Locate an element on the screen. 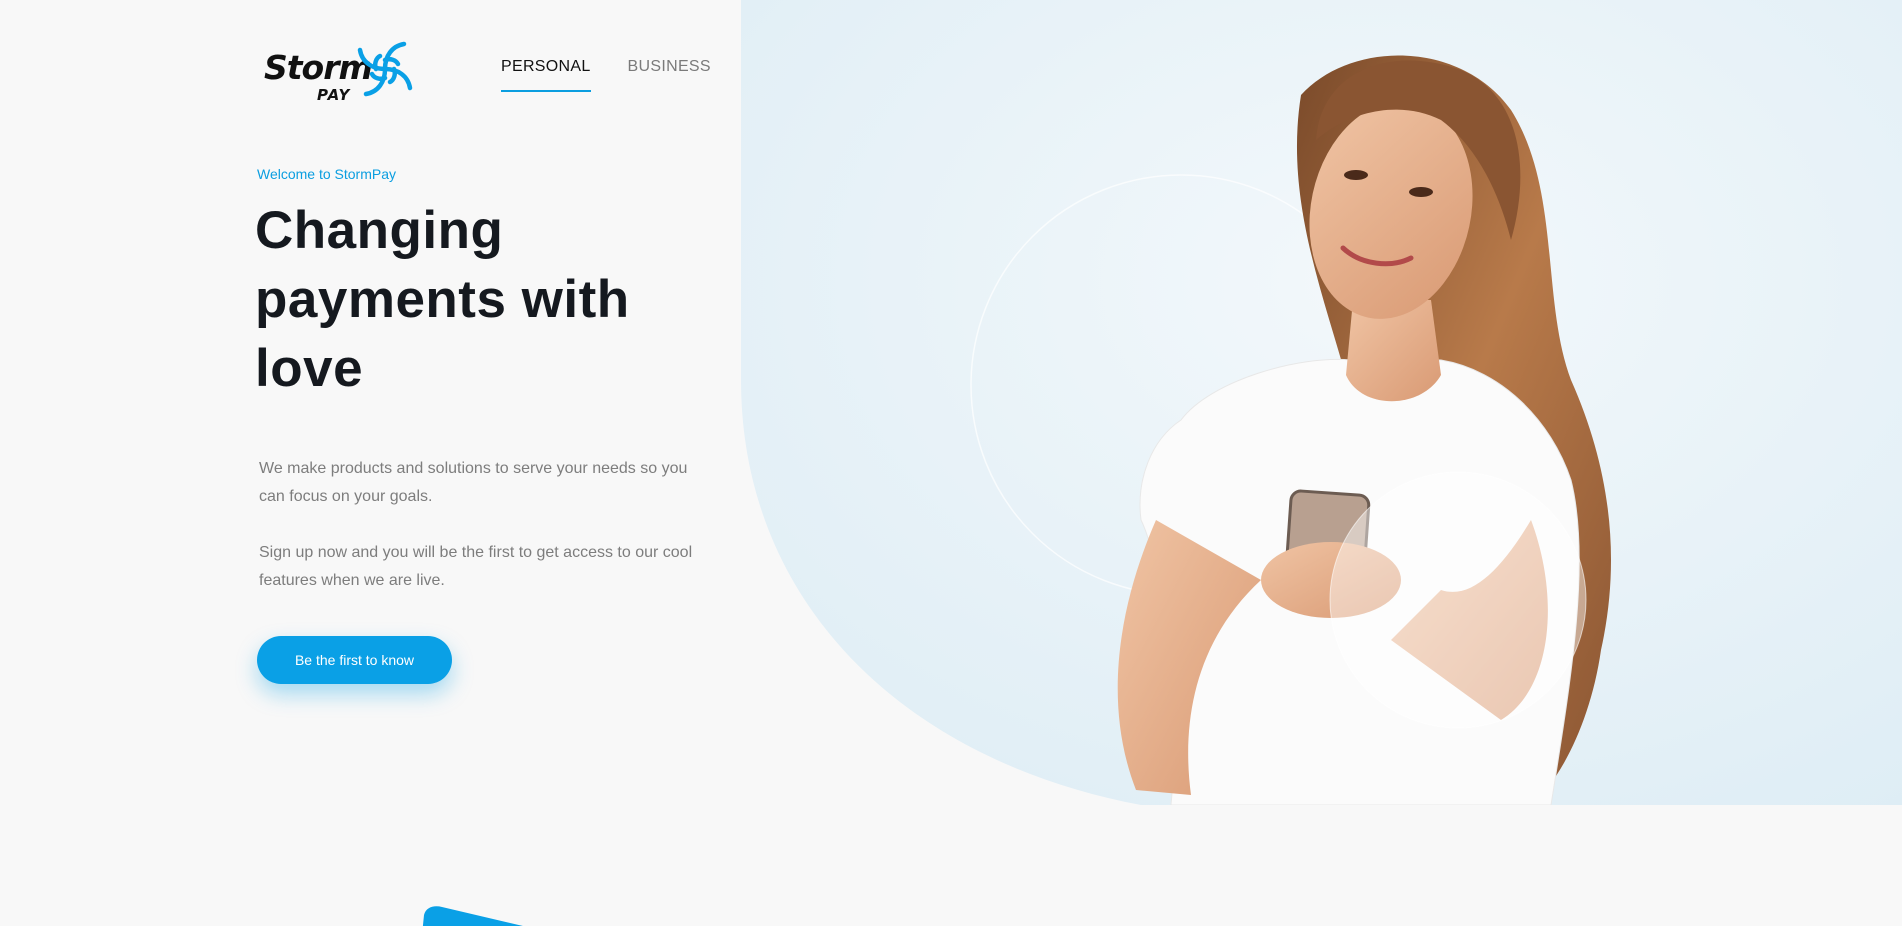 Image resolution: width=1902 pixels, height=926 pixels. hero-headline: Changing payments with love is located at coordinates (475, 299).